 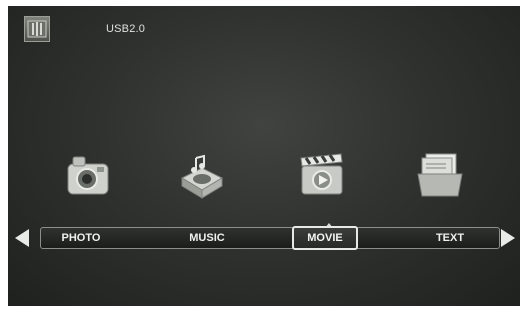 I want to click on clapperboard-icon, so click(x=322, y=176).